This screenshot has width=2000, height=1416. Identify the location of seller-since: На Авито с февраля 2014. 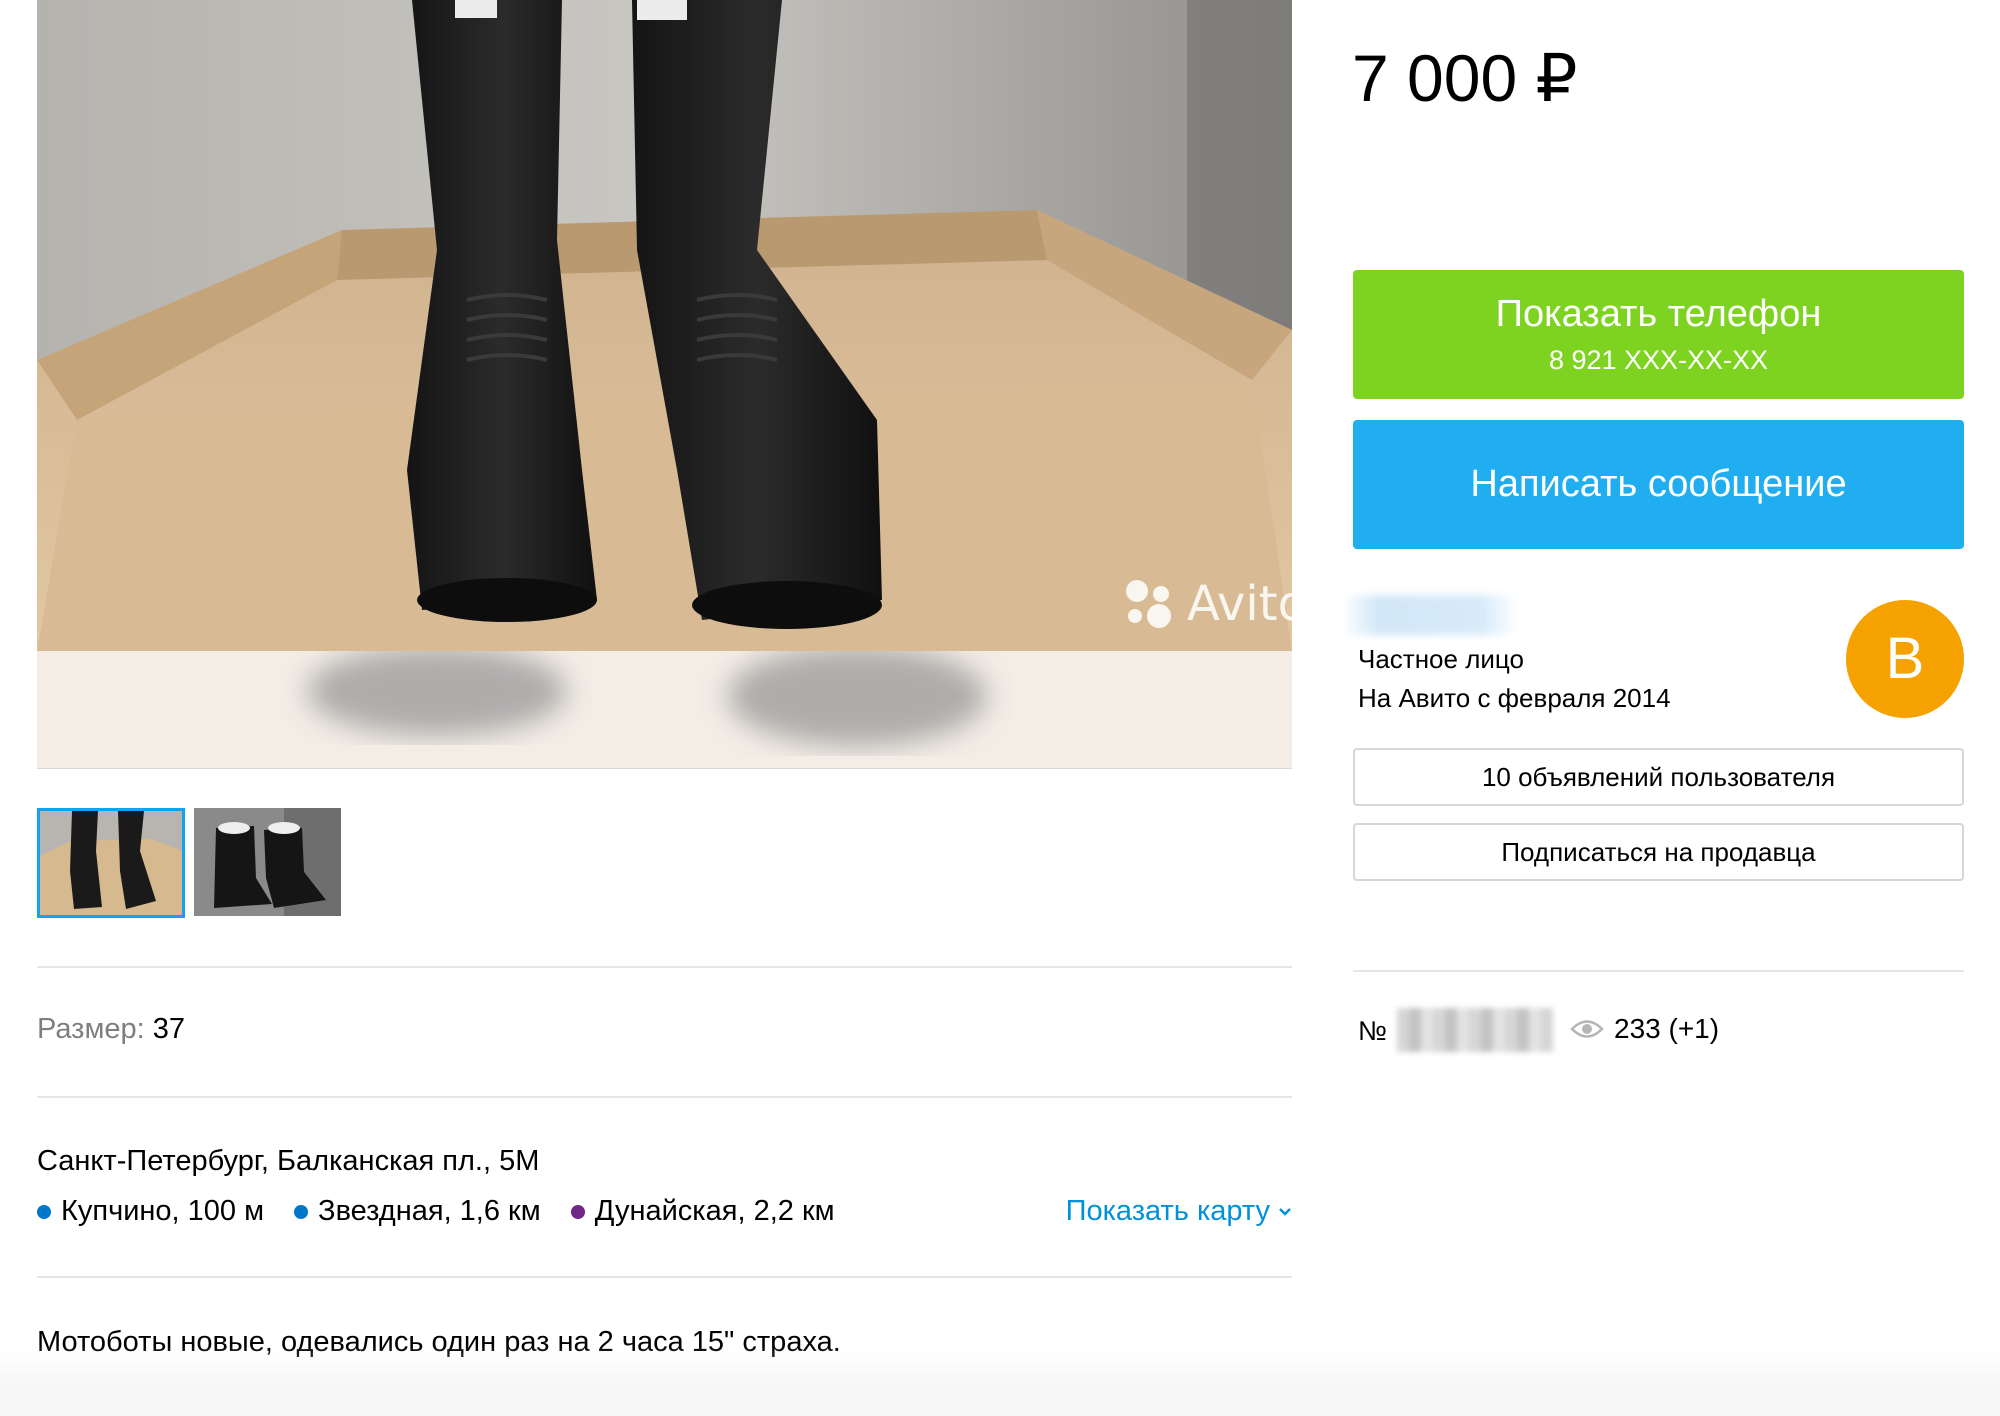
(1514, 698).